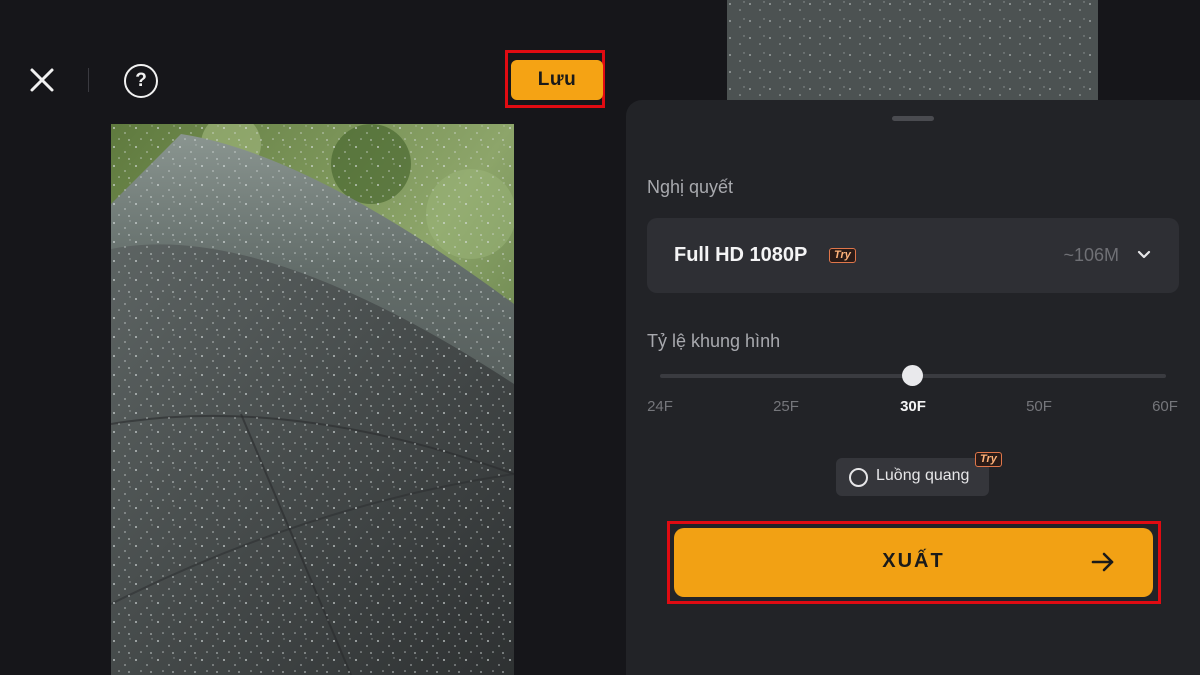  I want to click on resolution-dropdown: Full HD 1080P Try ~106M, so click(913, 255).